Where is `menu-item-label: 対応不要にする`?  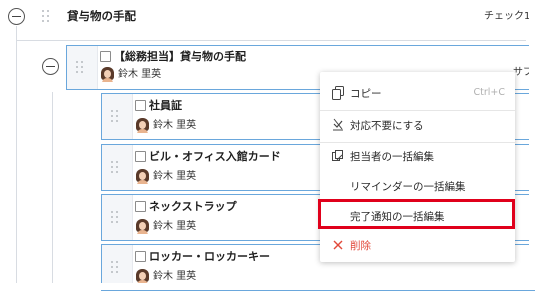 menu-item-label: 対応不要にする is located at coordinates (387, 126).